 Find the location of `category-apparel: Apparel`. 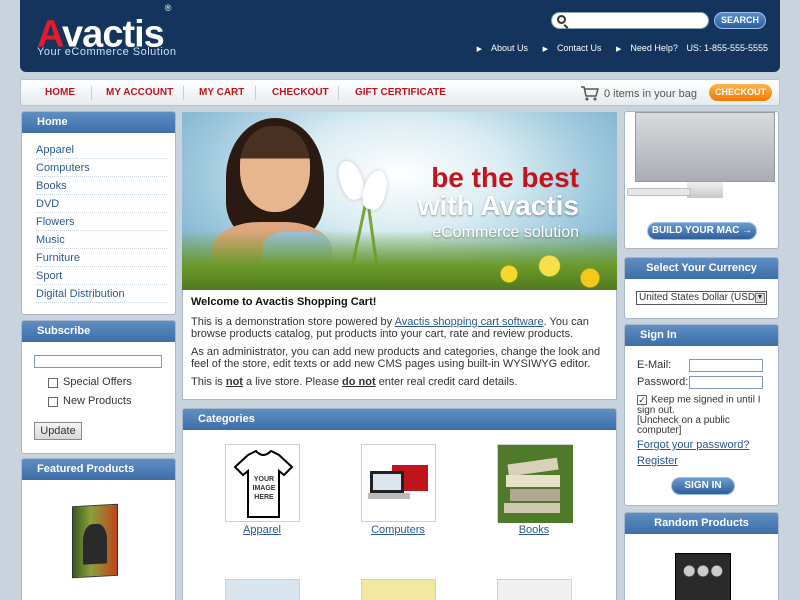

category-apparel: Apparel is located at coordinates (101, 150).